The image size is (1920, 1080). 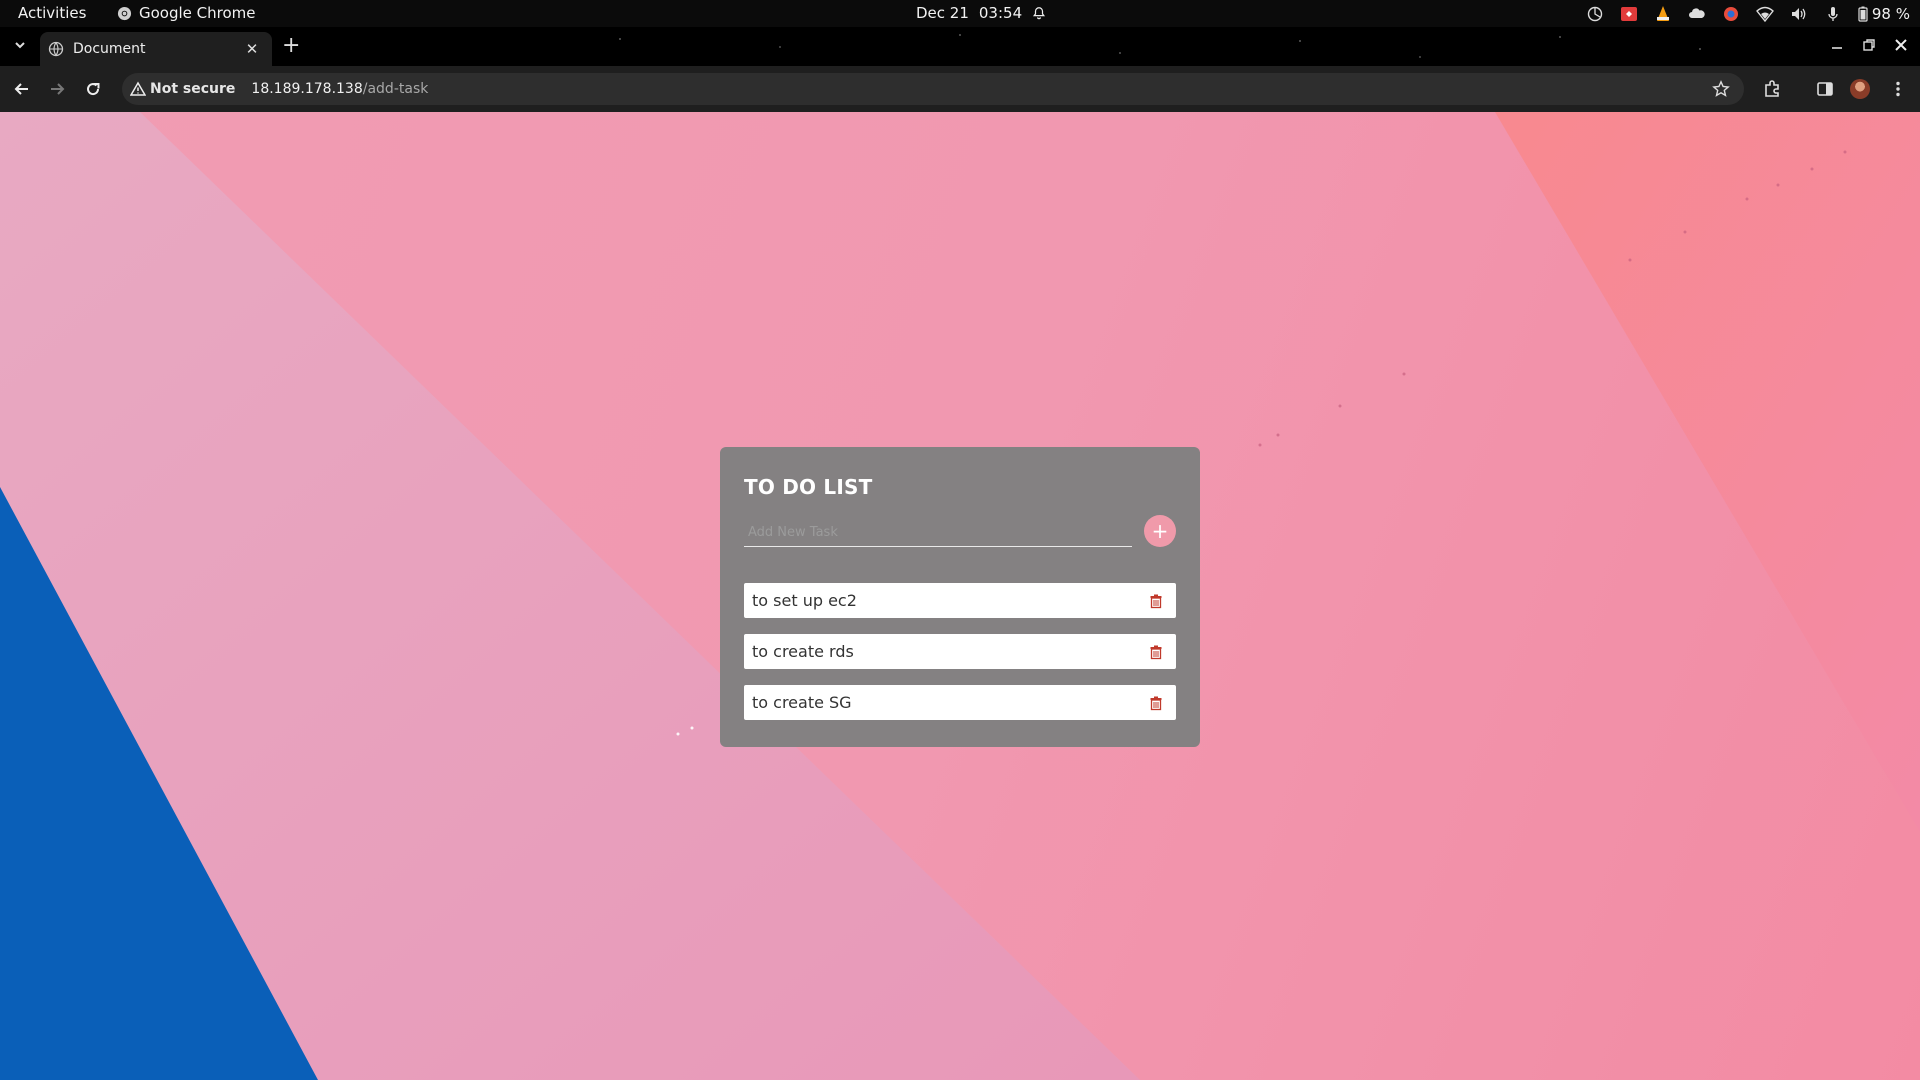 I want to click on notification-bell-icon, so click(x=1039, y=13).